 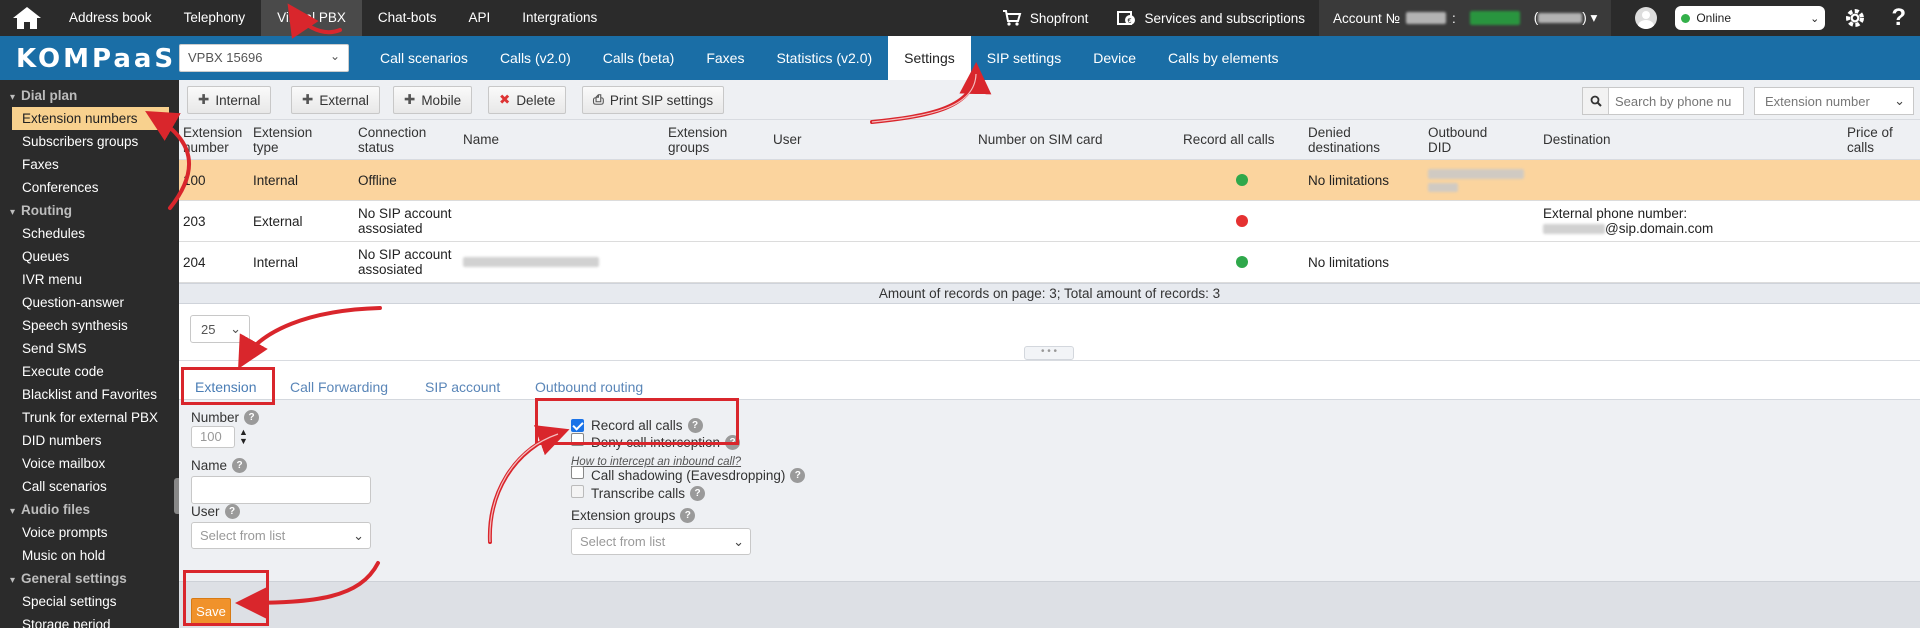 What do you see at coordinates (89, 578) in the screenshot?
I see `sidebar-group-general-settings: General settings` at bounding box center [89, 578].